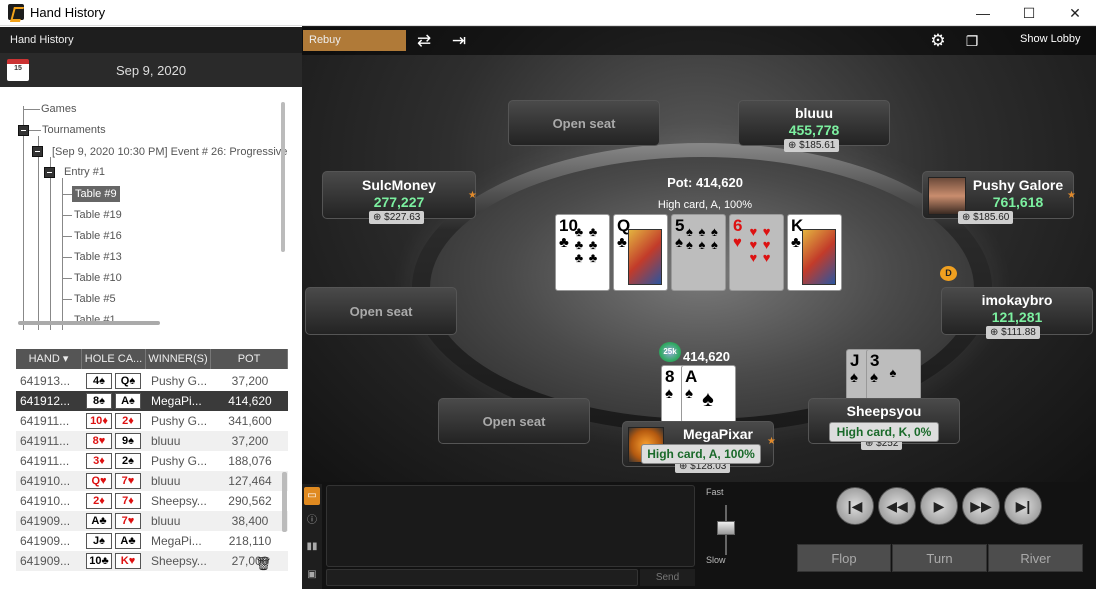 The width and height of the screenshot is (1096, 589). I want to click on turn-button: Turn, so click(939, 558).